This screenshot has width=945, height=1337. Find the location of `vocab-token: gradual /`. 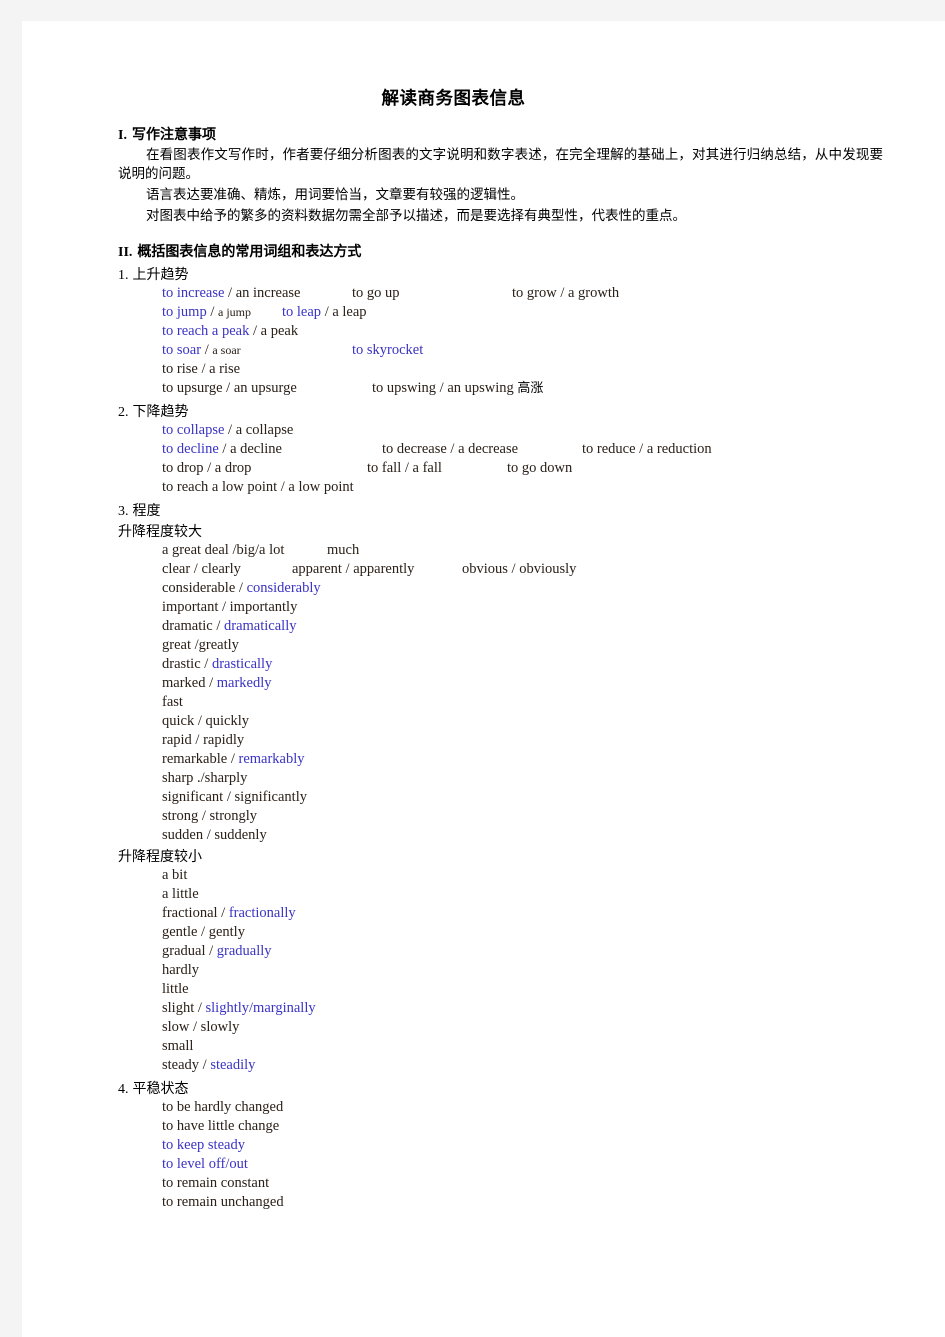

vocab-token: gradual / is located at coordinates (189, 950).